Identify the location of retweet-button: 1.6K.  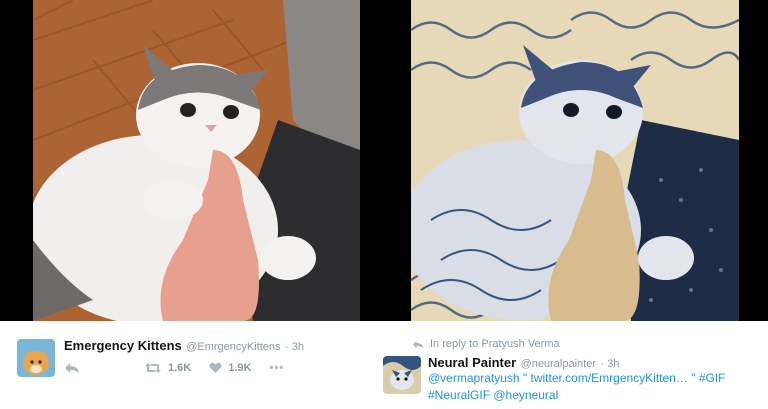
(167, 368).